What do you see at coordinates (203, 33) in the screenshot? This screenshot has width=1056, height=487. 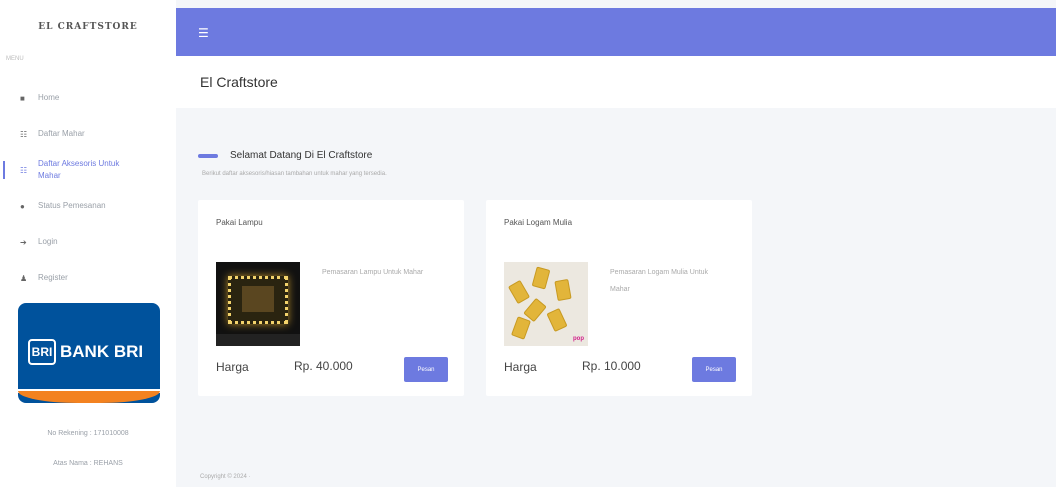 I see `menu-toggle-icon: ☰` at bounding box center [203, 33].